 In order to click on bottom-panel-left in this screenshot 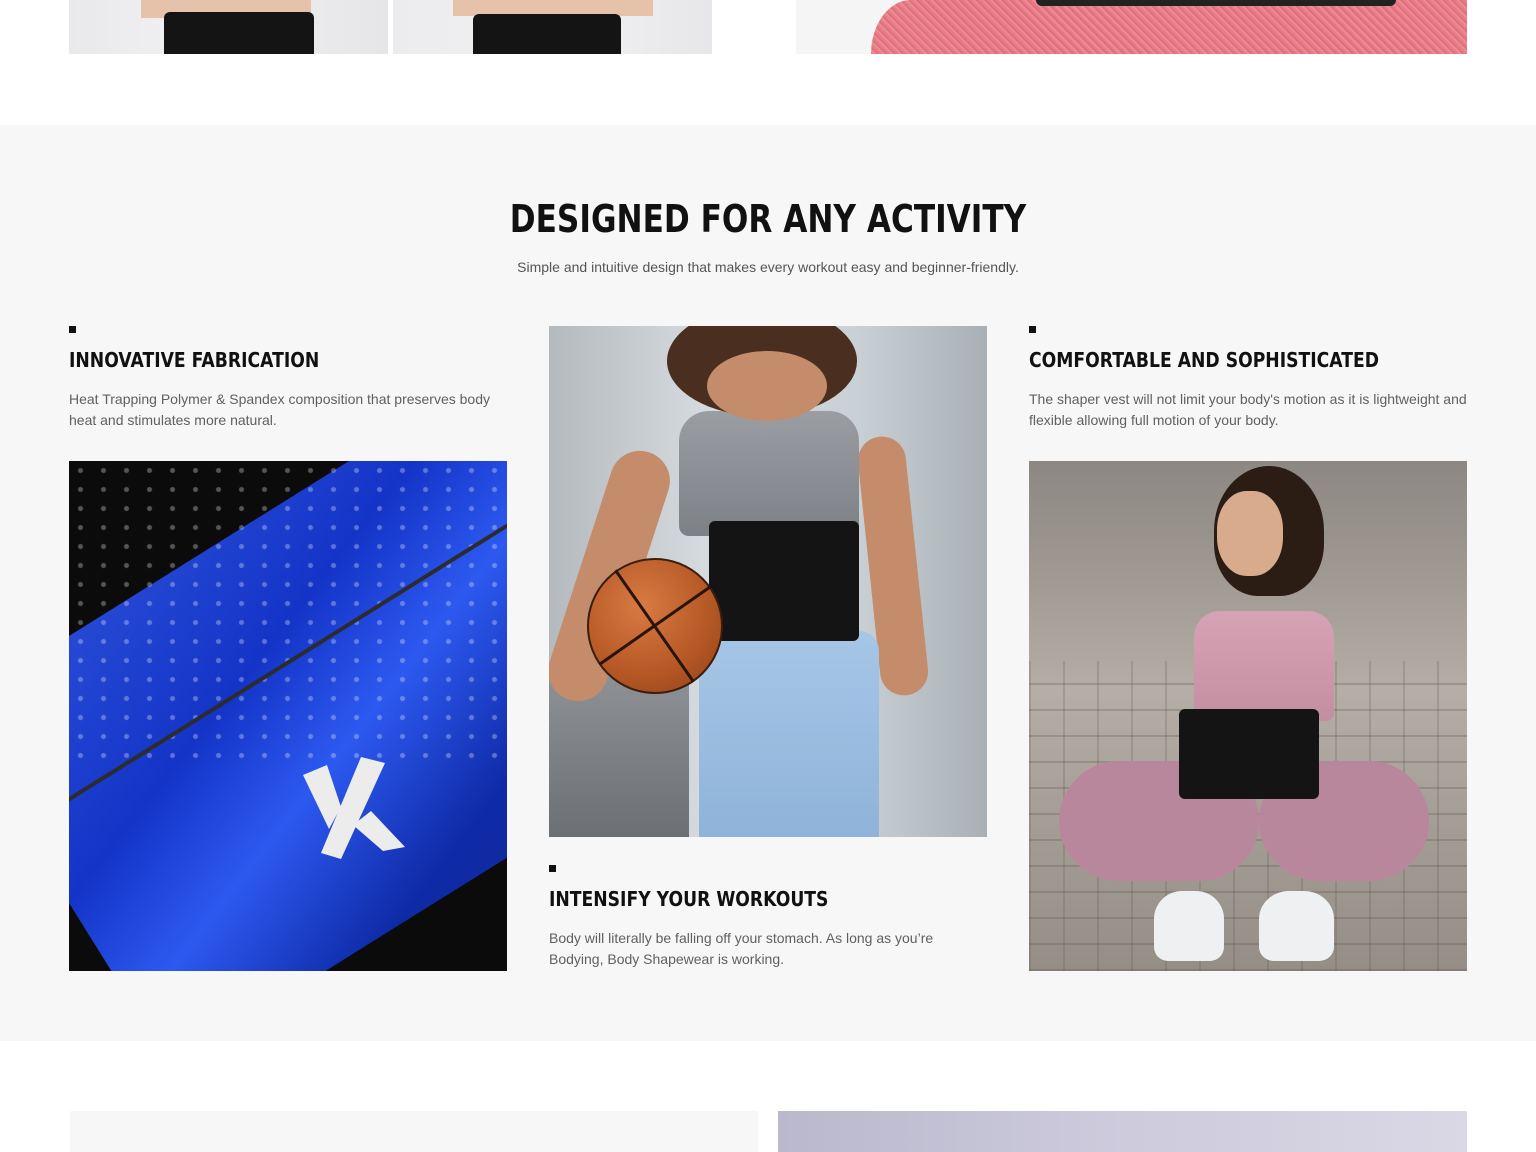, I will do `click(414, 1131)`.